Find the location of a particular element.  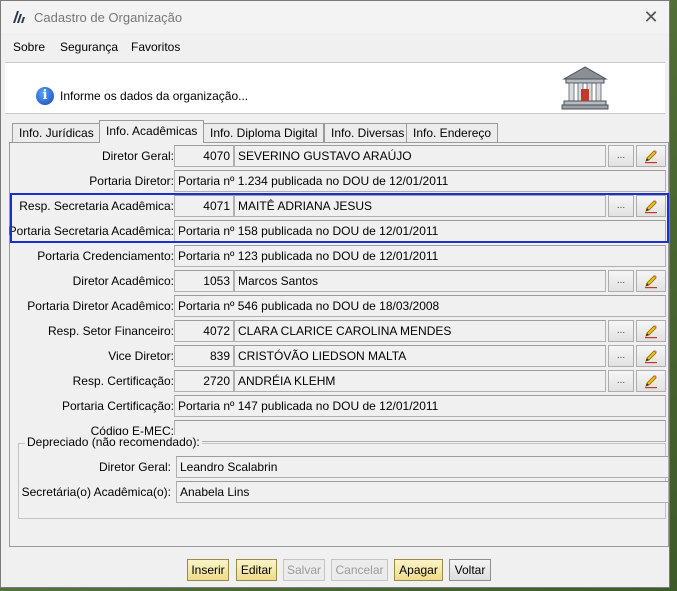

codigo-emec-field is located at coordinates (420, 431).